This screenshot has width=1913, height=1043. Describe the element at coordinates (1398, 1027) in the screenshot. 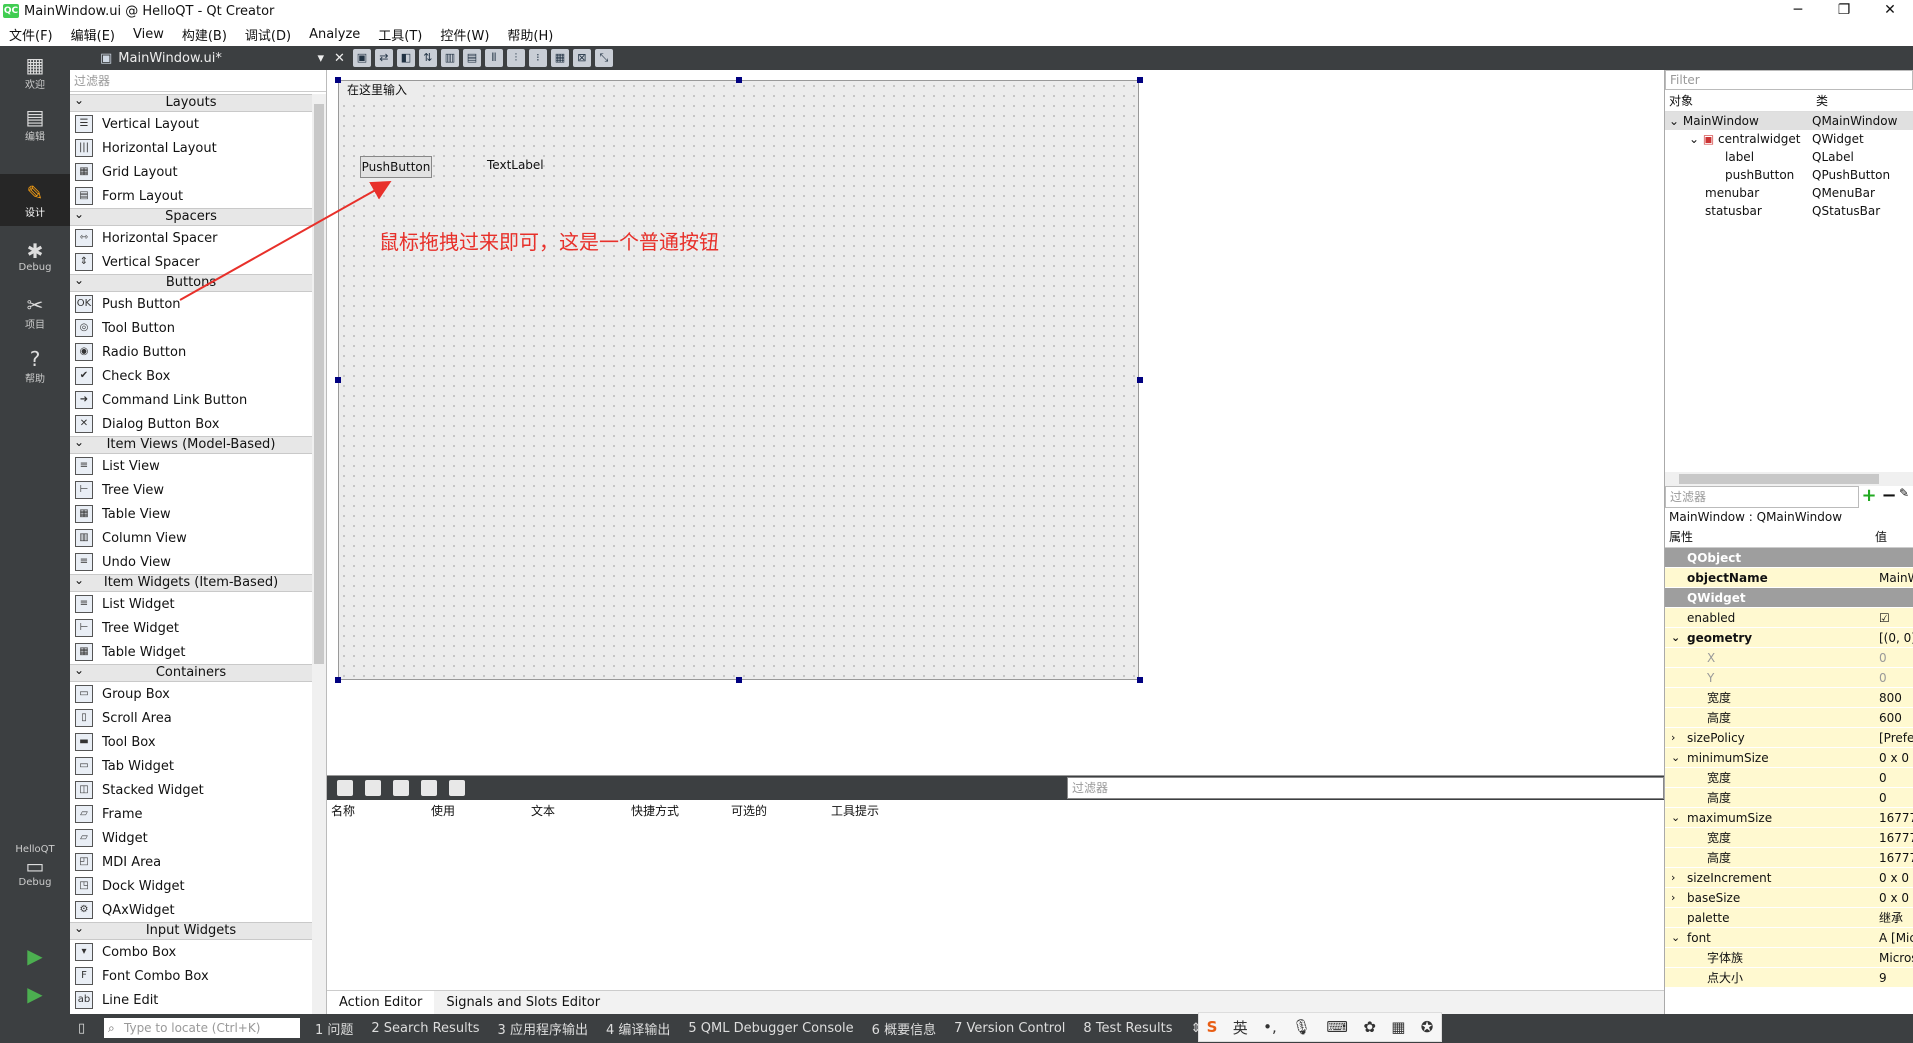

I see `toolbox-icon: ▦` at that location.